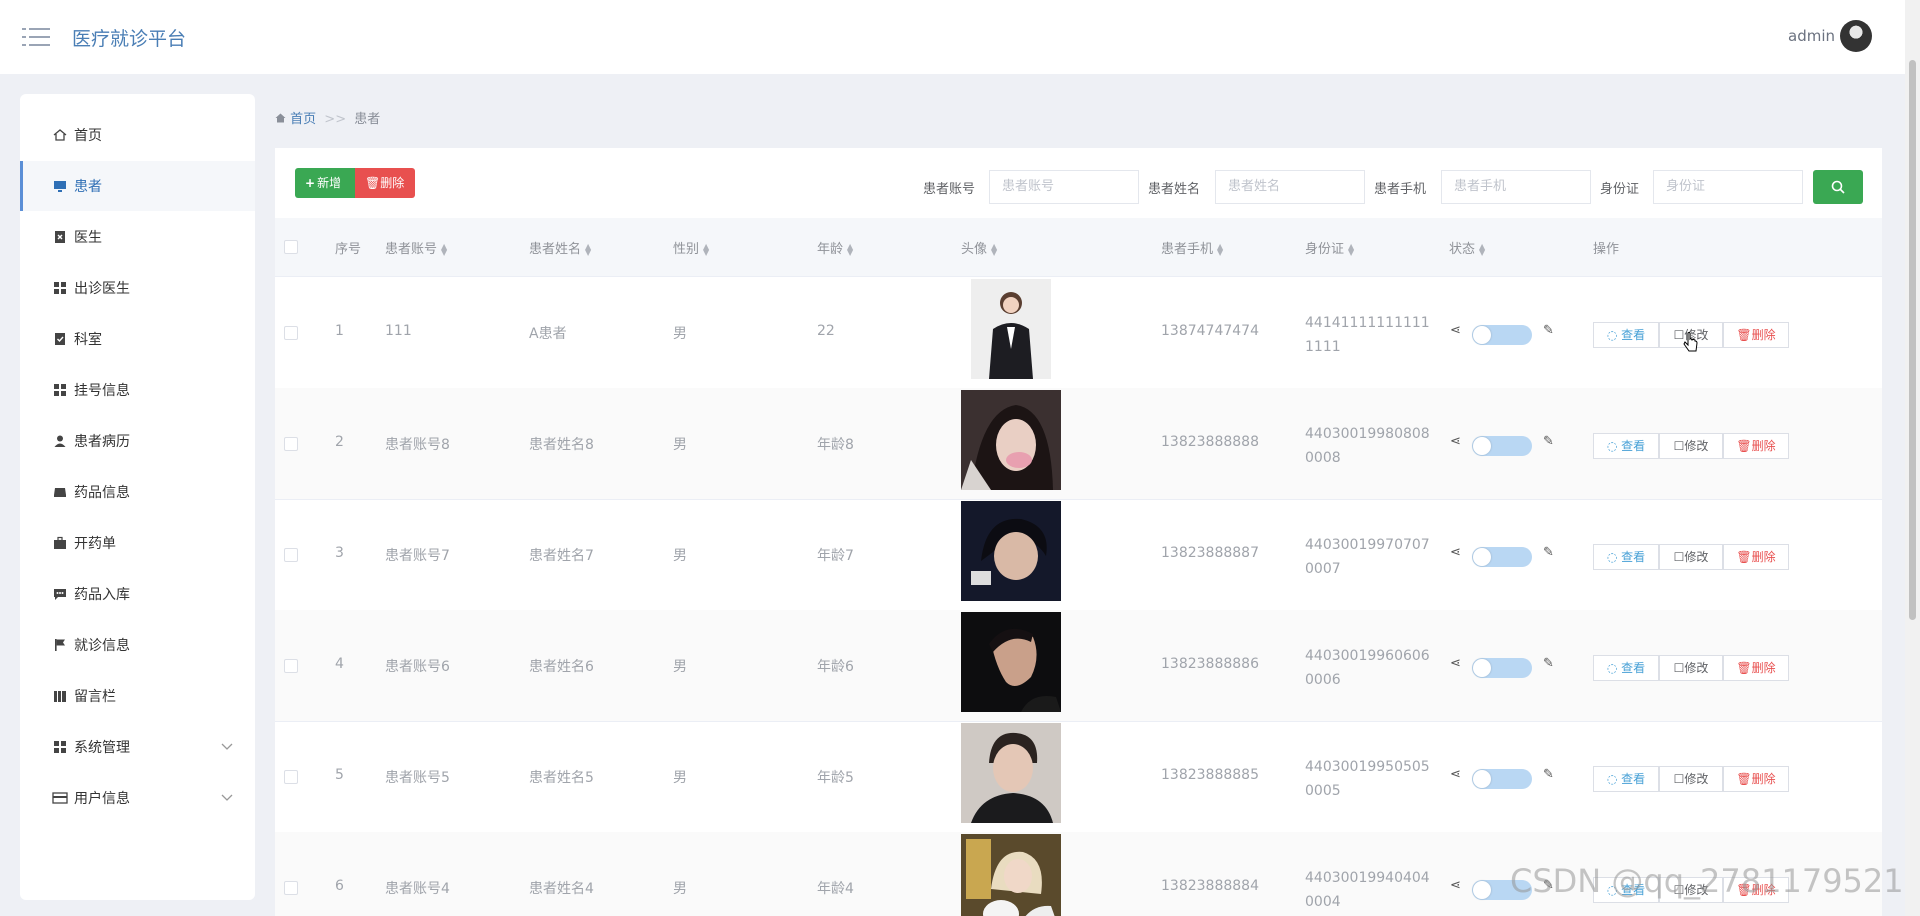  What do you see at coordinates (137, 390) in the screenshot?
I see `sidebar-item-registration: 挂号信息` at bounding box center [137, 390].